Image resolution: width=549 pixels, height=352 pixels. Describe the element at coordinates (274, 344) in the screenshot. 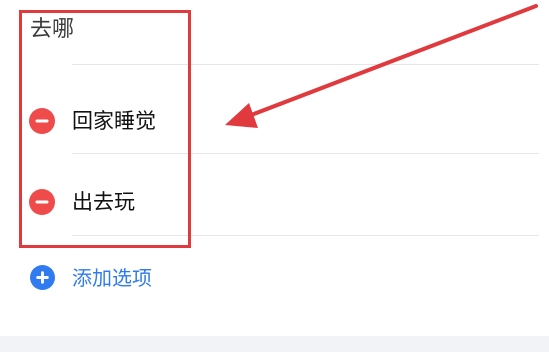

I see `footer-band` at that location.